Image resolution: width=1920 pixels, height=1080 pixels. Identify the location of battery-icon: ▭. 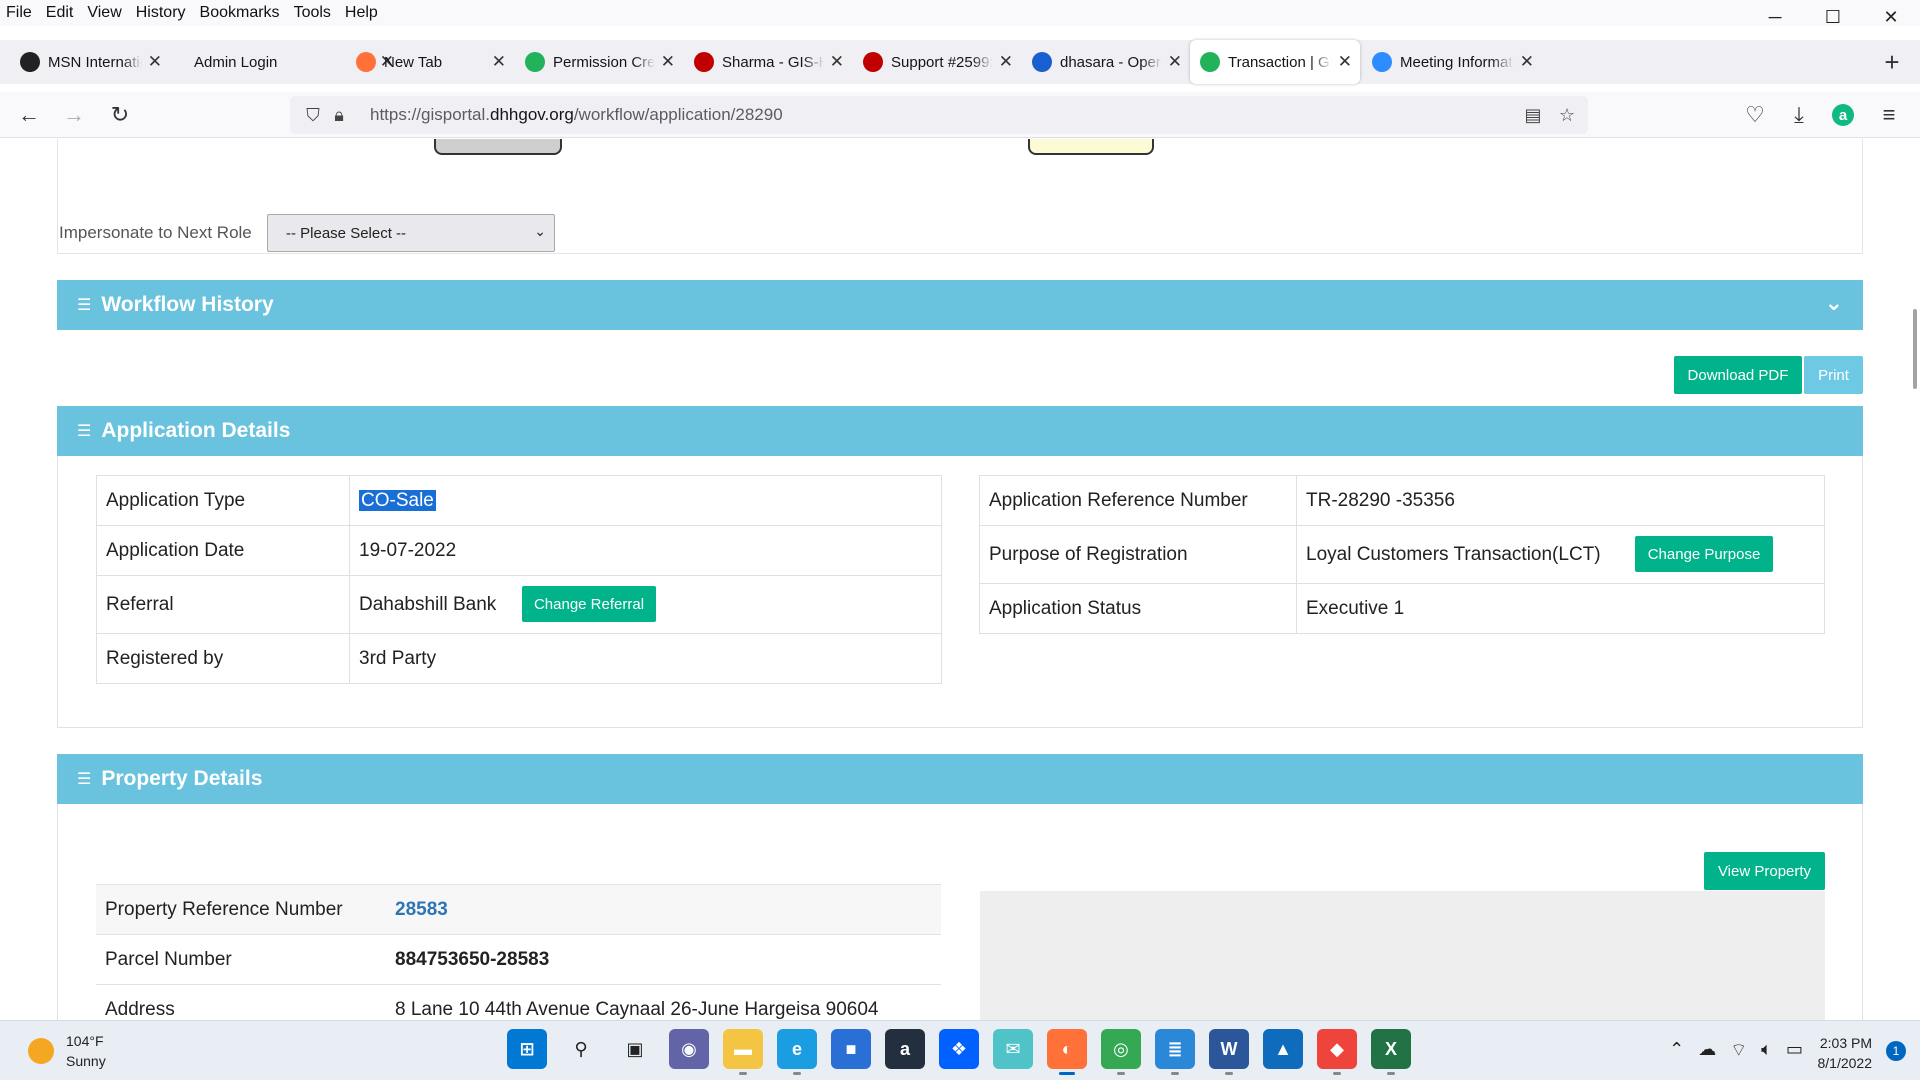
(1794, 1050).